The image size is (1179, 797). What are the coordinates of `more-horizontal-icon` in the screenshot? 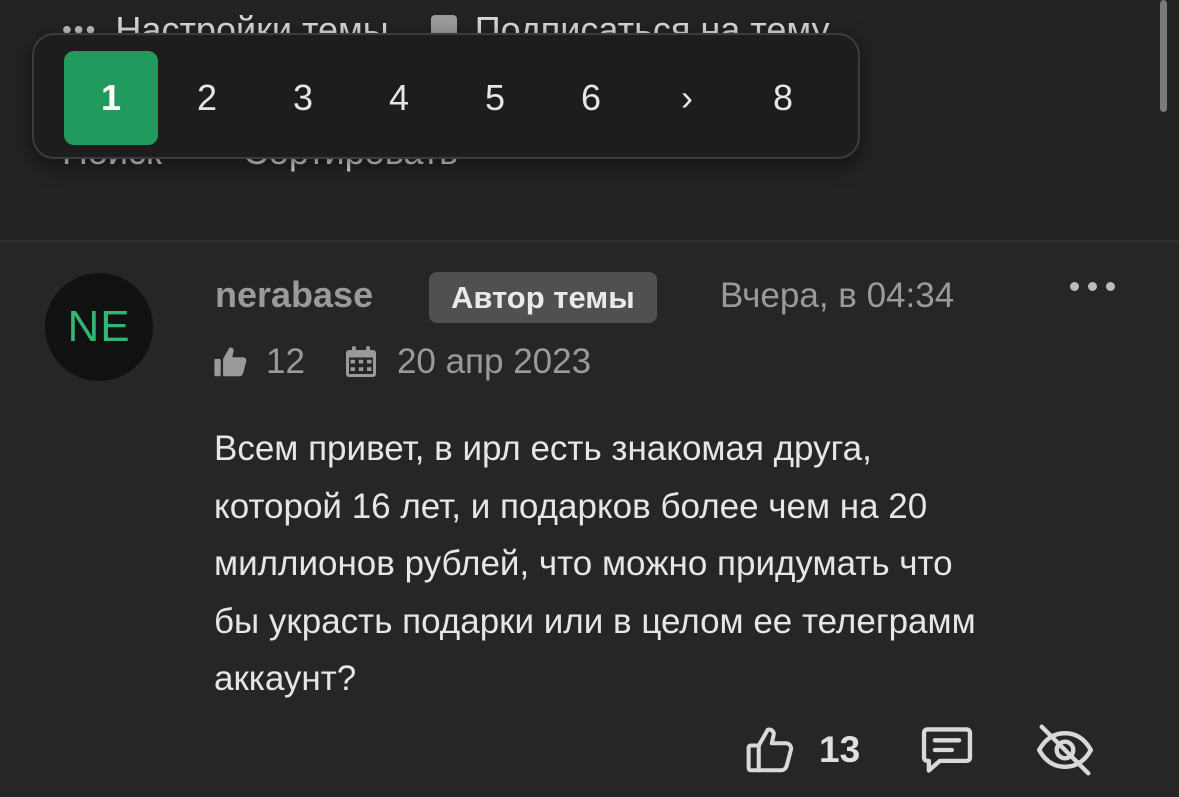 It's located at (1092, 286).